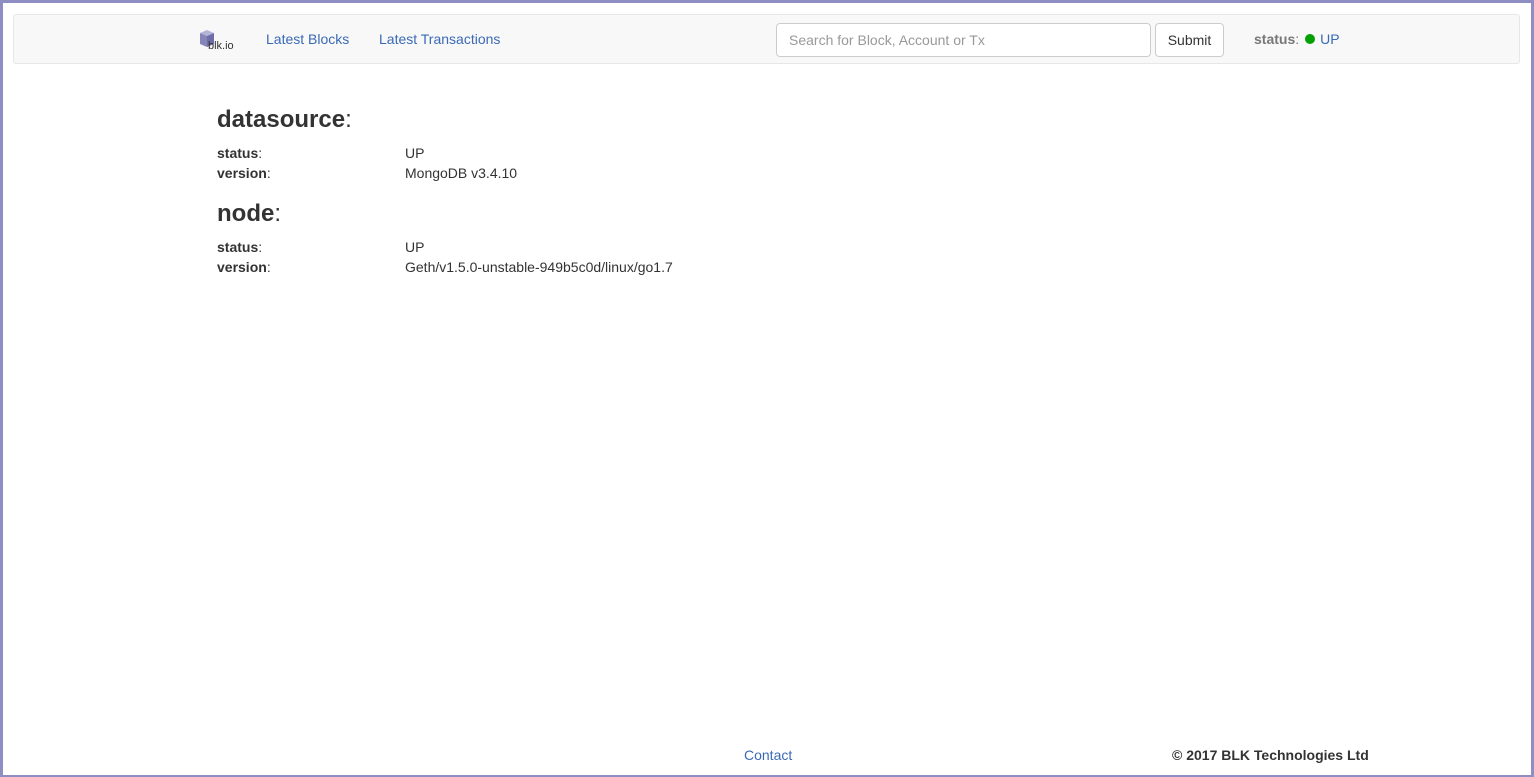 The height and width of the screenshot is (777, 1534). What do you see at coordinates (963, 40) in the screenshot?
I see `search-input` at bounding box center [963, 40].